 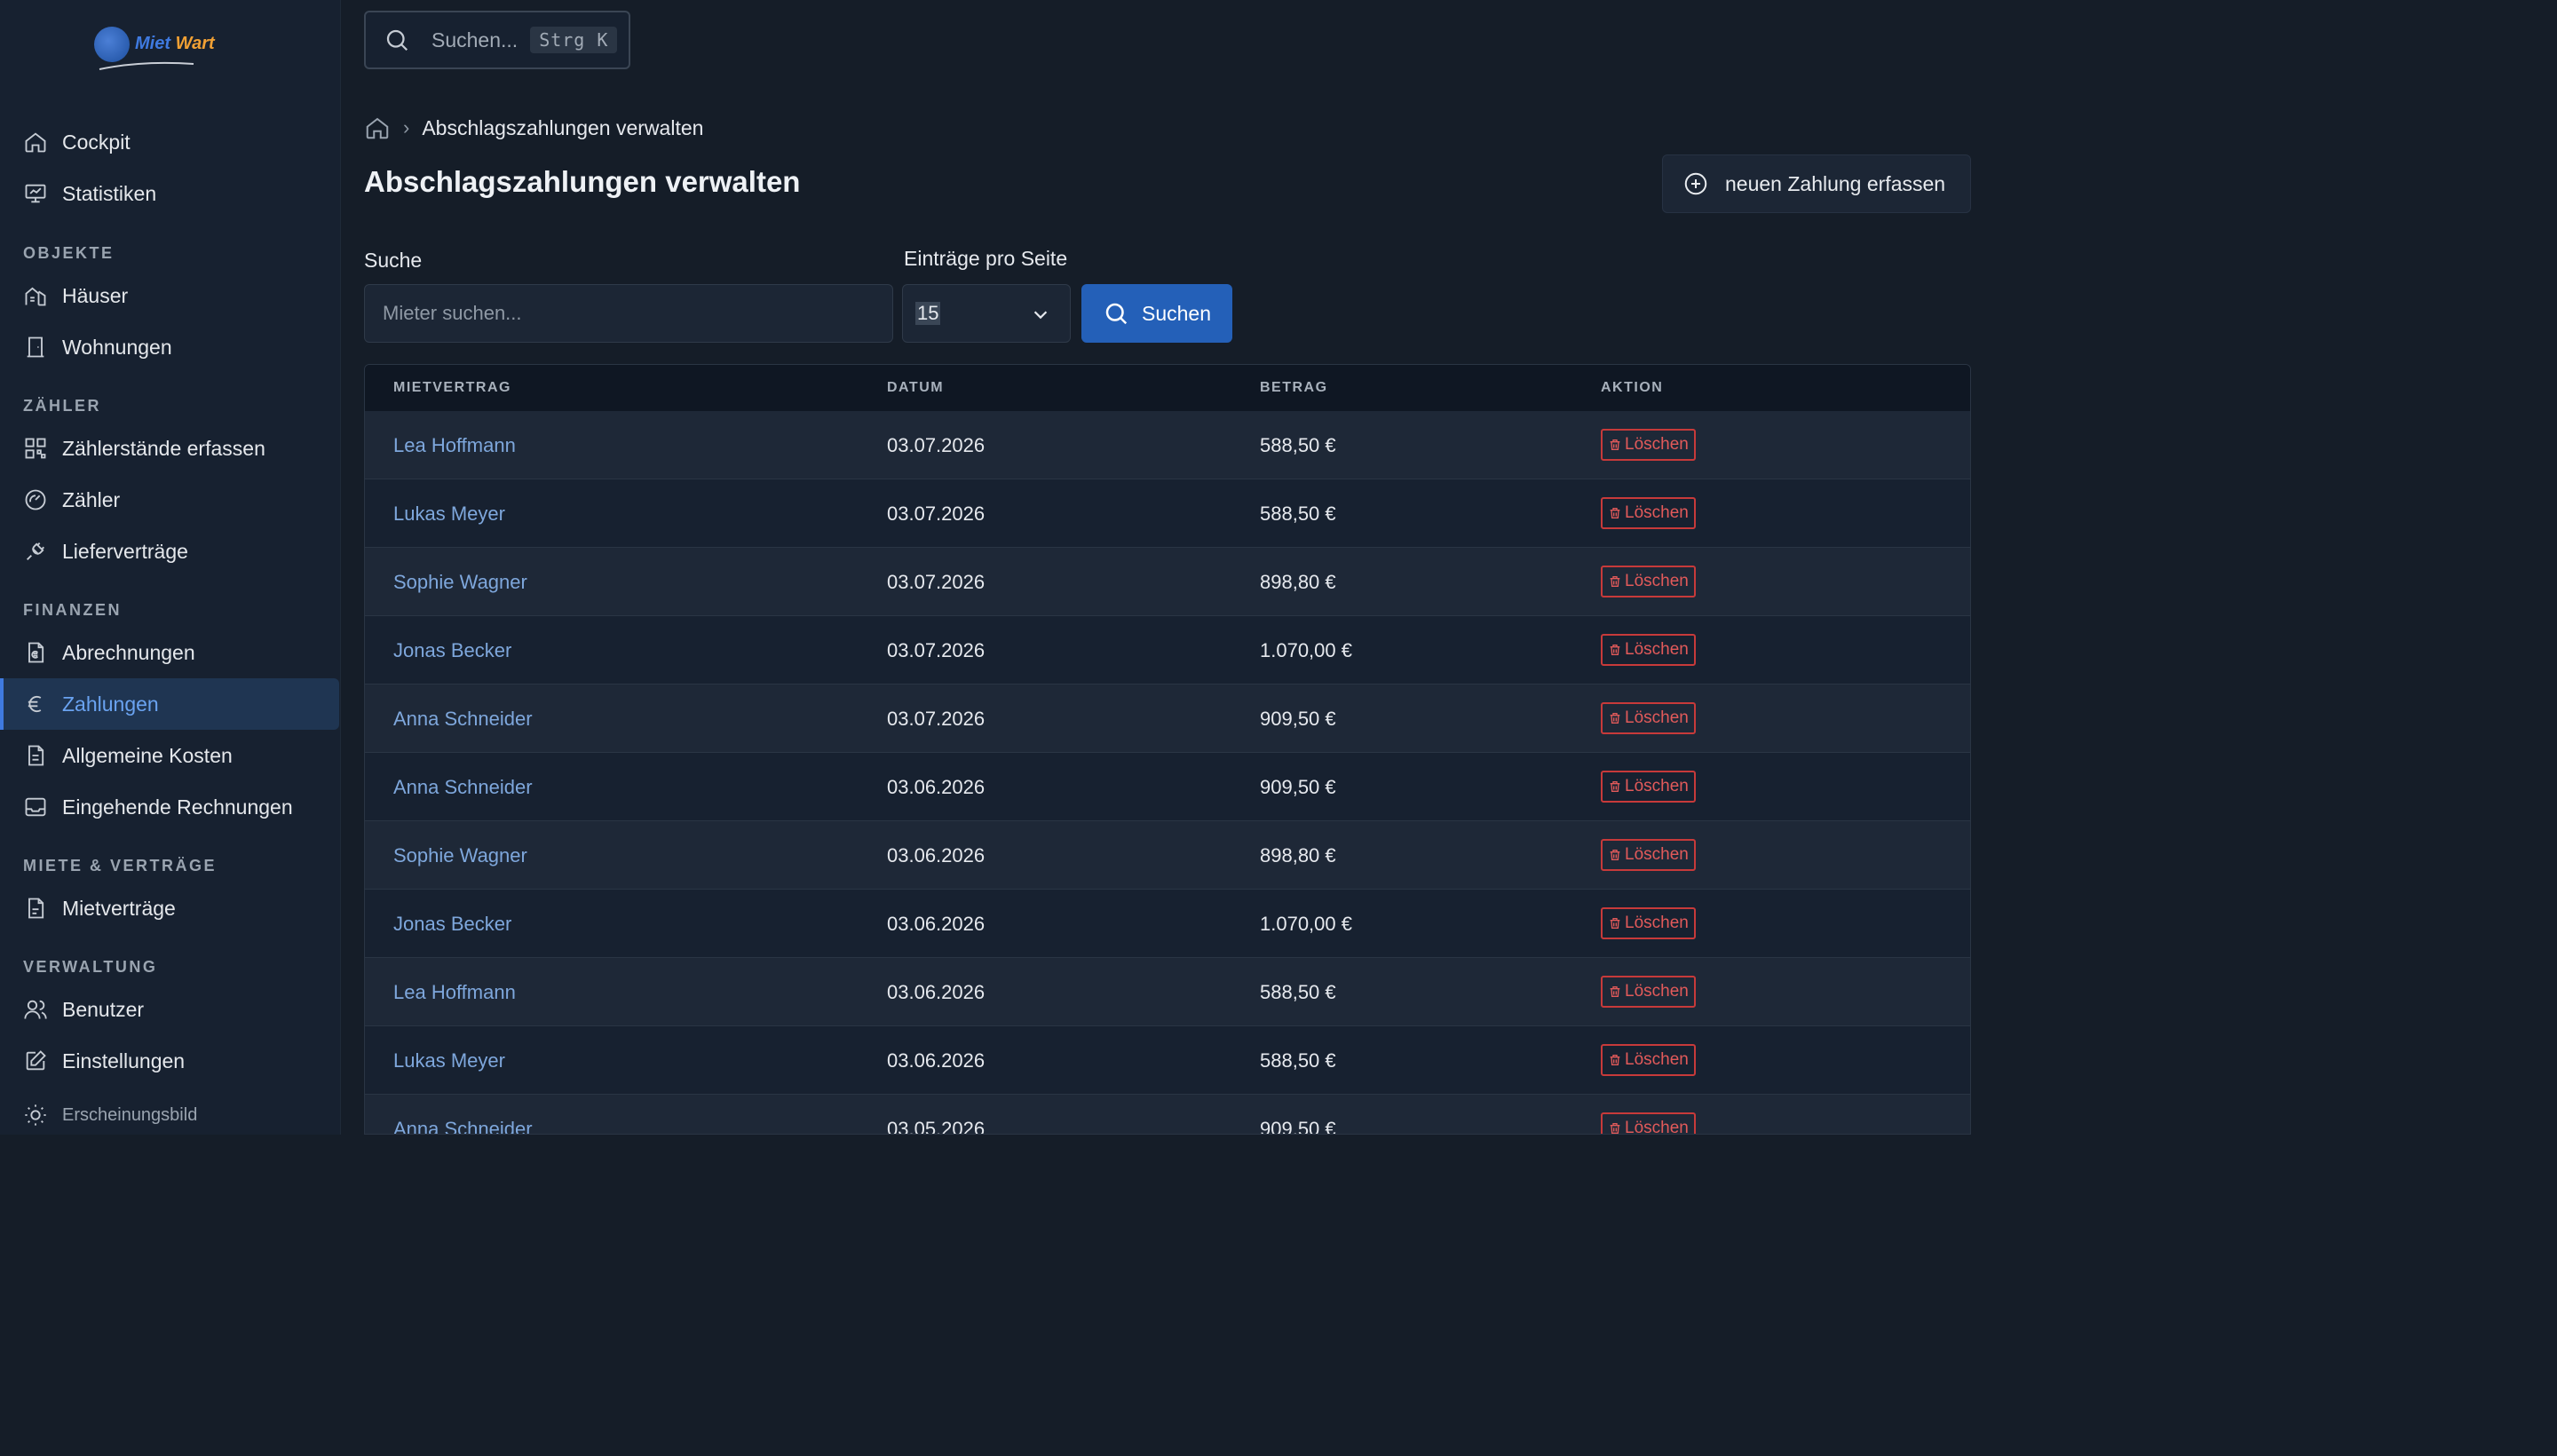 I want to click on table-row: Jonas Becker 03.06.2026 1.070,00 € Löschen, so click(x=1167, y=924).